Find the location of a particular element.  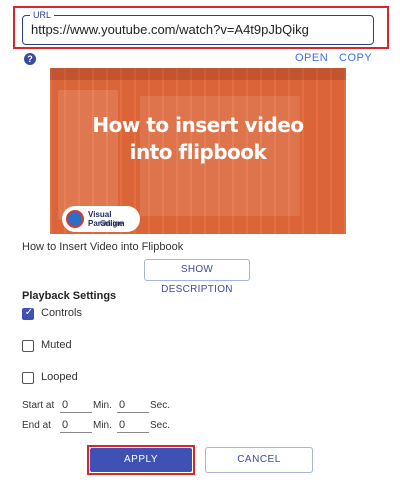

start-at-row: Start at Min. Sec. is located at coordinates (122, 406).